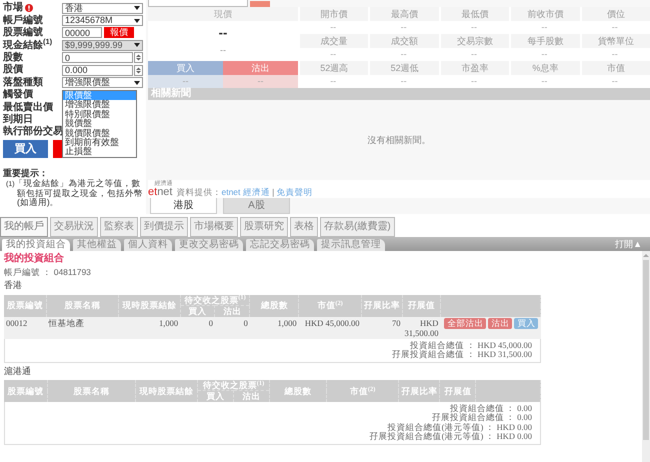 The height and width of the screenshot is (462, 650). Describe the element at coordinates (99, 143) in the screenshot. I see `dropdown-option: 到期前有效盤` at that location.